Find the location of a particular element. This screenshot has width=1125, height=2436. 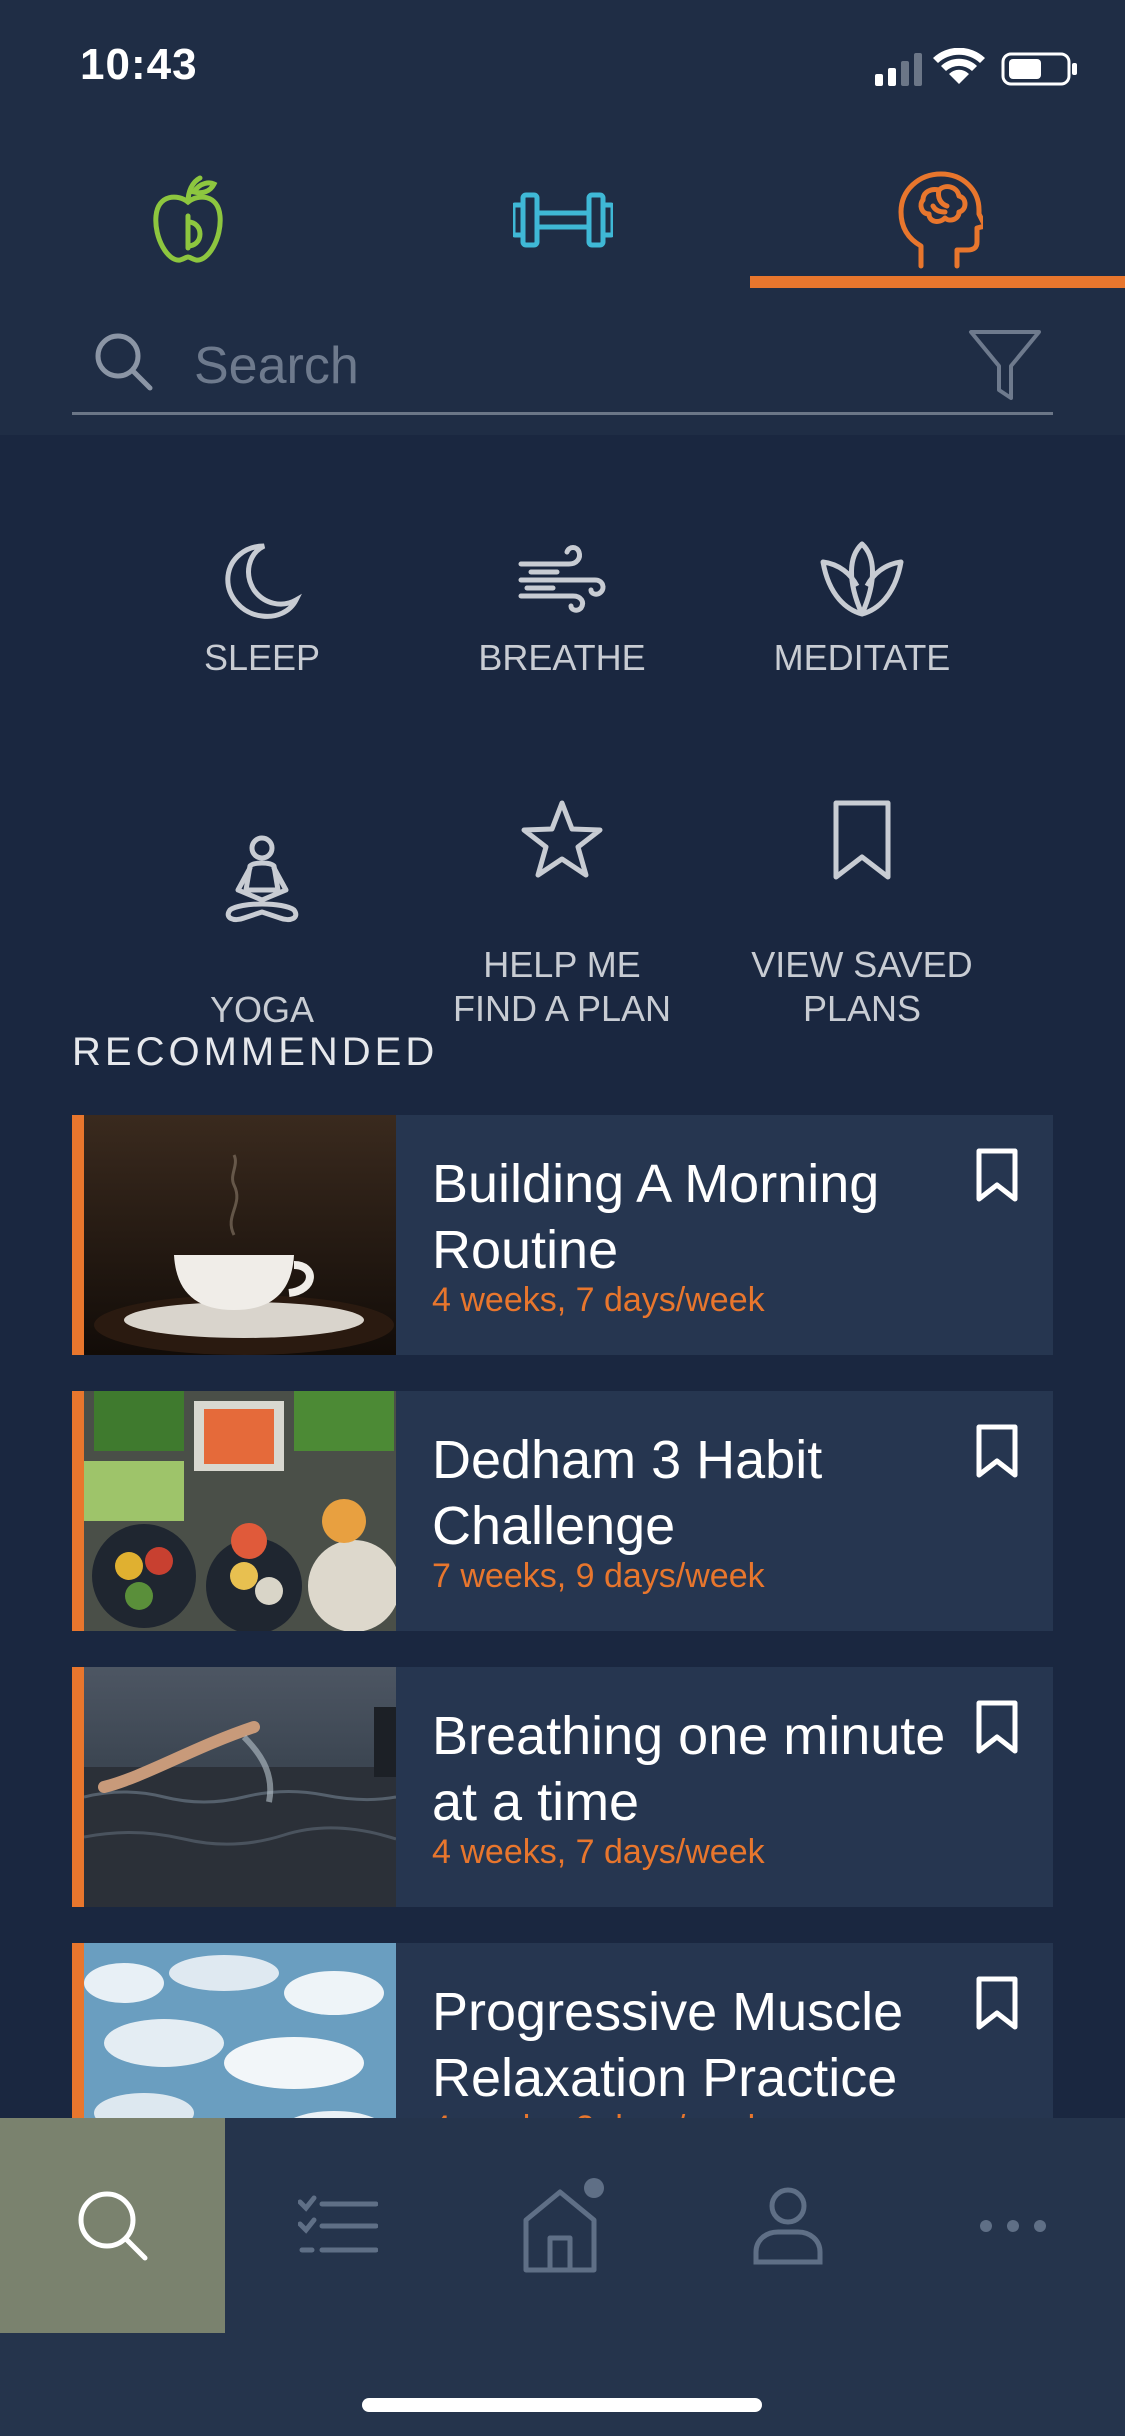

signal-icon is located at coordinates (898, 69).